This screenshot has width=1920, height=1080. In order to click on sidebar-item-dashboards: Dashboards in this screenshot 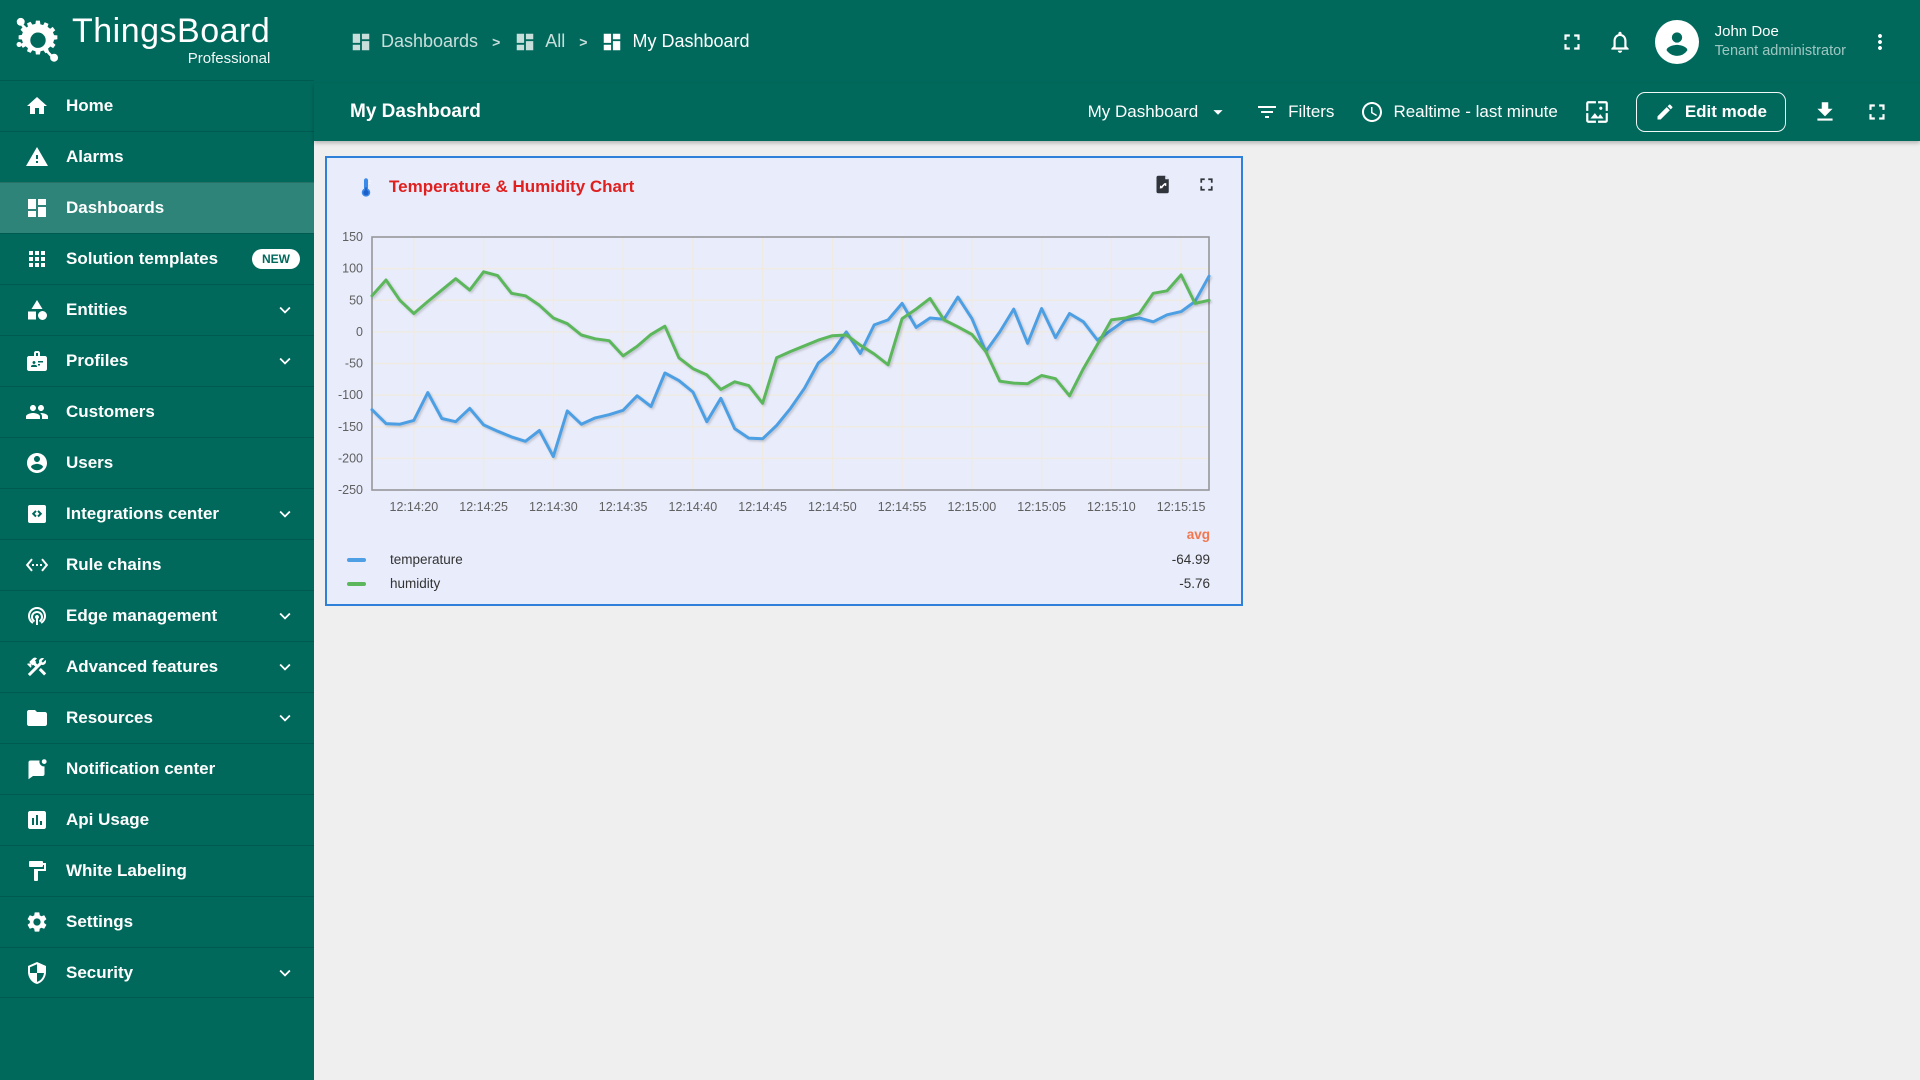, I will do `click(157, 207)`.